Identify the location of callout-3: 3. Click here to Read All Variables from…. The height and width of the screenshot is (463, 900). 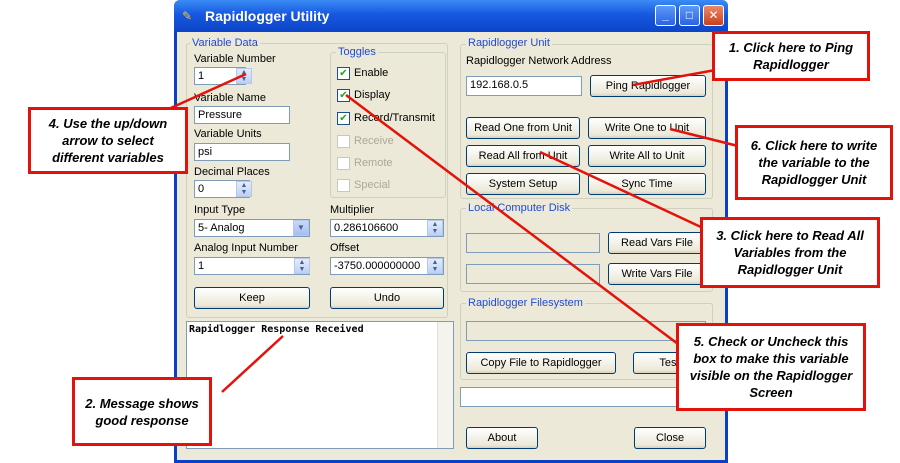
(790, 252).